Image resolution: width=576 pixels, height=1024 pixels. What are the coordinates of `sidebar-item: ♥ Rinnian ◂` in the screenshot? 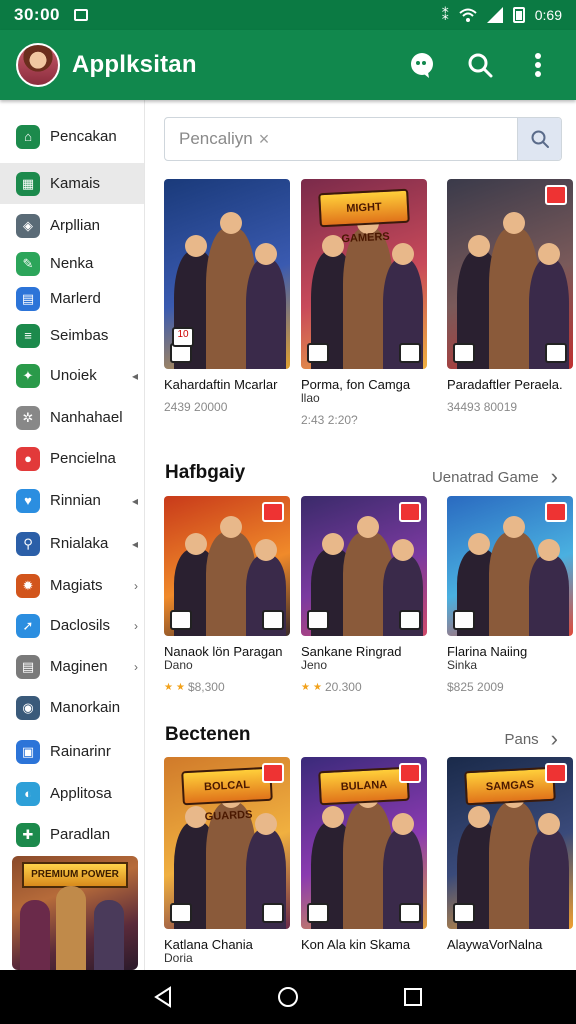 It's located at (72, 500).